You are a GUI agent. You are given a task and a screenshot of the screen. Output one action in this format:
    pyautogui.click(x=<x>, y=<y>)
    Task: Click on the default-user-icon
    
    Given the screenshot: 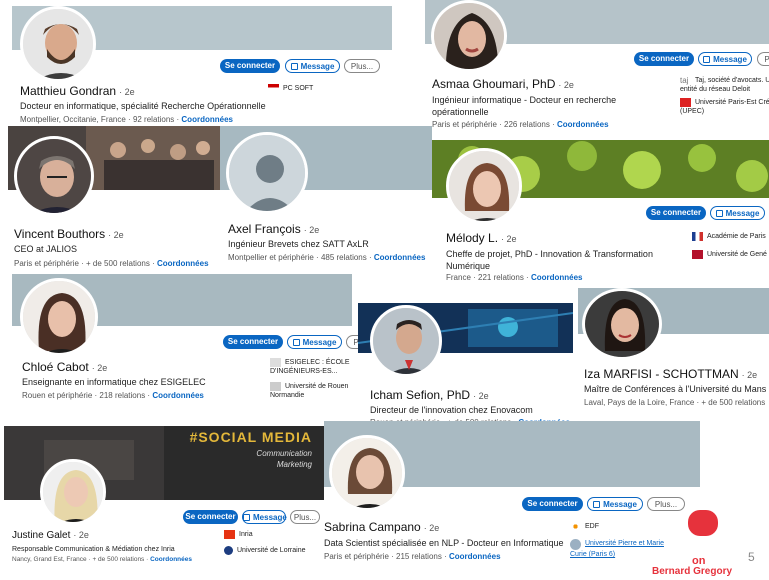 What is the action you would take?
    pyautogui.click(x=267, y=173)
    